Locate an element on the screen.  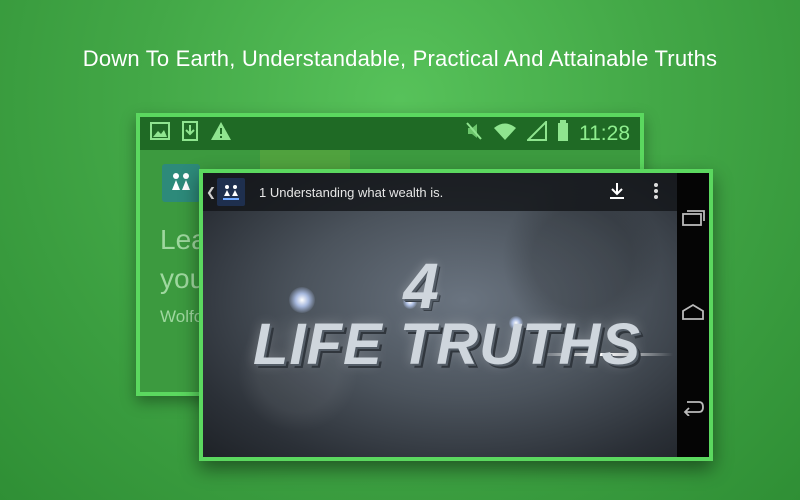
status-bar: 11:28 is located at coordinates (390, 133).